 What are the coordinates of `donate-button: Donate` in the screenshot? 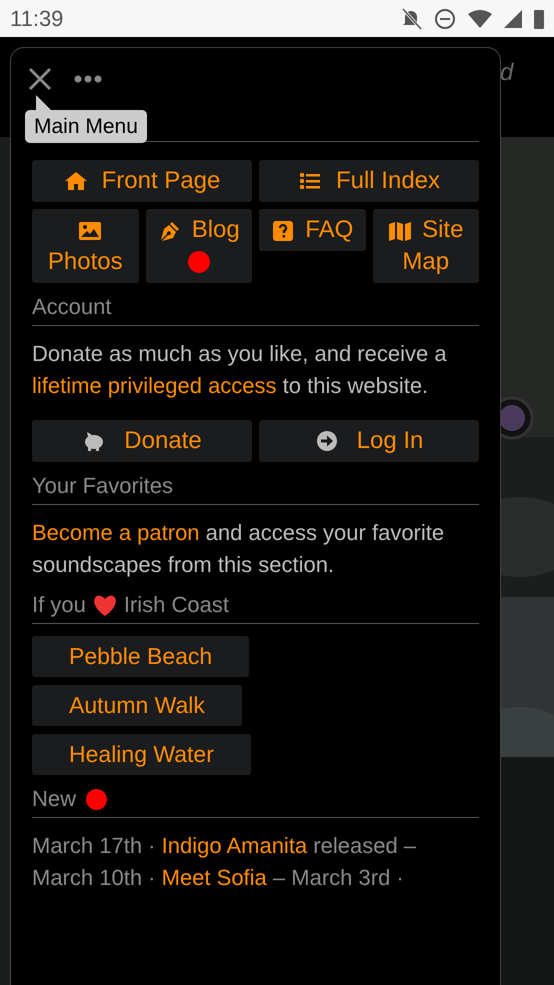 It's located at (142, 441).